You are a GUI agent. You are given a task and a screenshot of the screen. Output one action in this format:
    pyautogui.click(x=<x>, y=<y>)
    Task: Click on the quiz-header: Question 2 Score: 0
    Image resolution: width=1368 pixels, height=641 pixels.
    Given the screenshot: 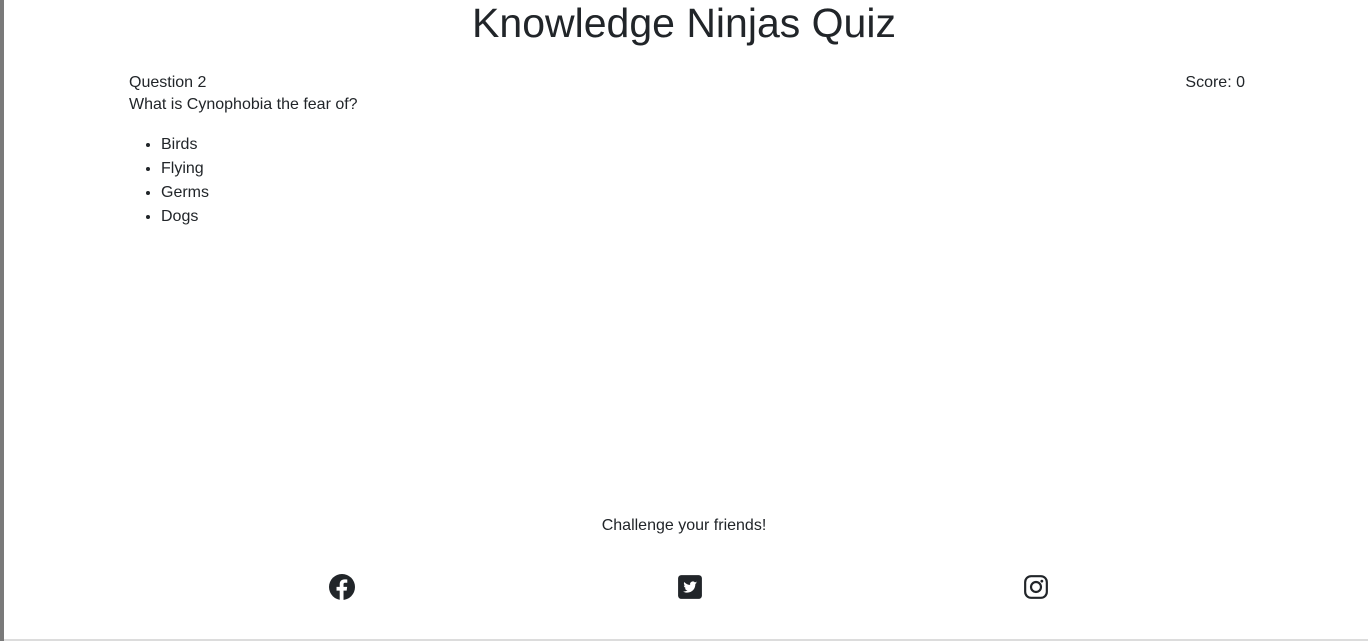 What is the action you would take?
    pyautogui.click(x=687, y=82)
    